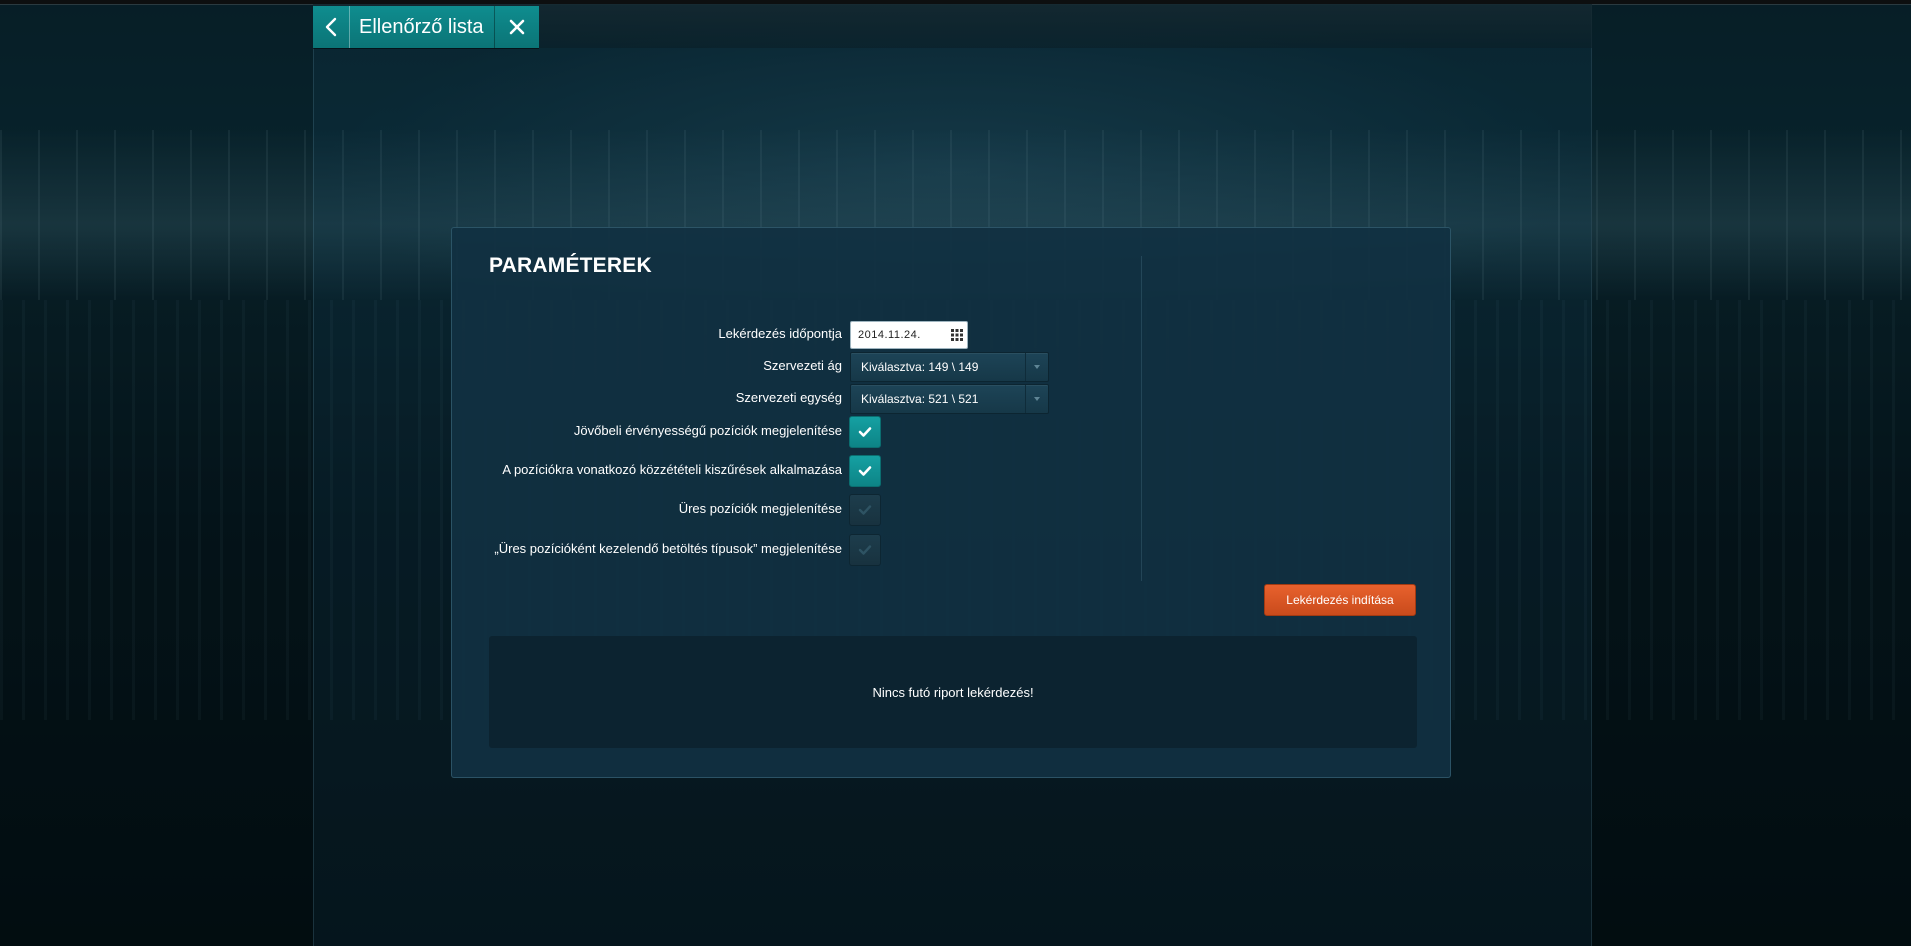 This screenshot has height=946, width=1911. I want to click on calendar-icon, so click(957, 335).